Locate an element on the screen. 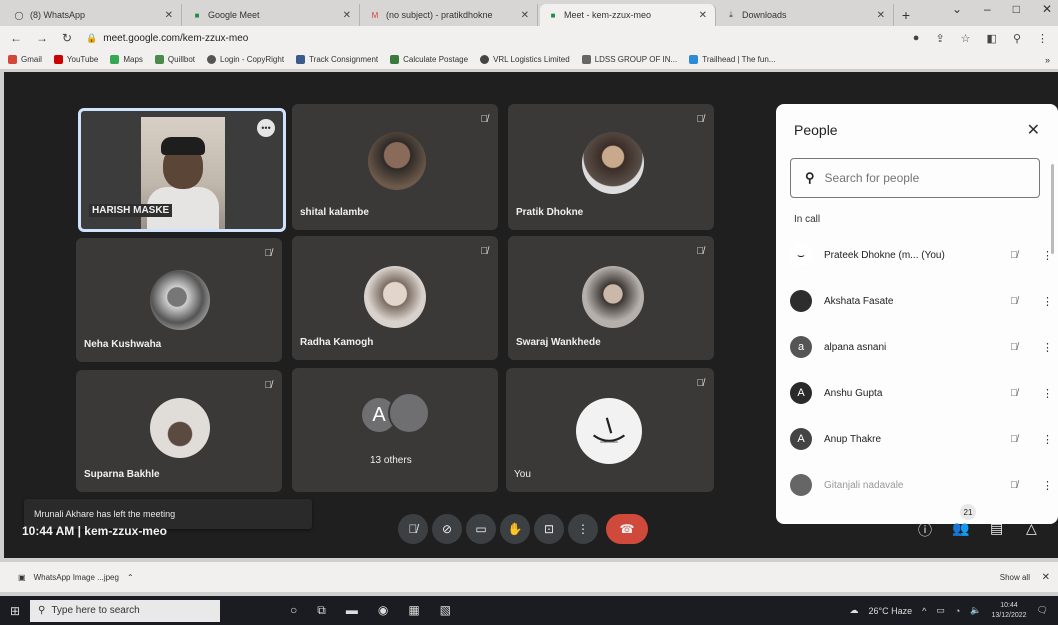 The image size is (1058, 625). chevron-up-icon: ^ is located at coordinates (924, 611).